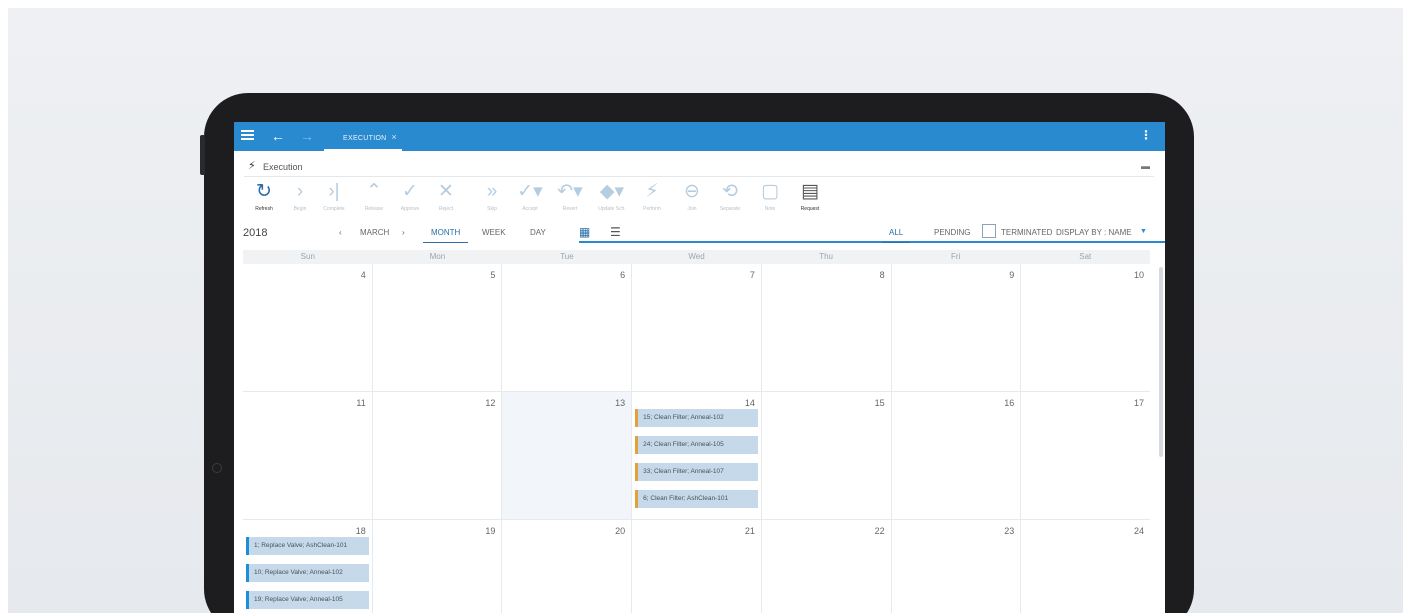  What do you see at coordinates (492, 191) in the screenshot?
I see `skip-icon: »` at bounding box center [492, 191].